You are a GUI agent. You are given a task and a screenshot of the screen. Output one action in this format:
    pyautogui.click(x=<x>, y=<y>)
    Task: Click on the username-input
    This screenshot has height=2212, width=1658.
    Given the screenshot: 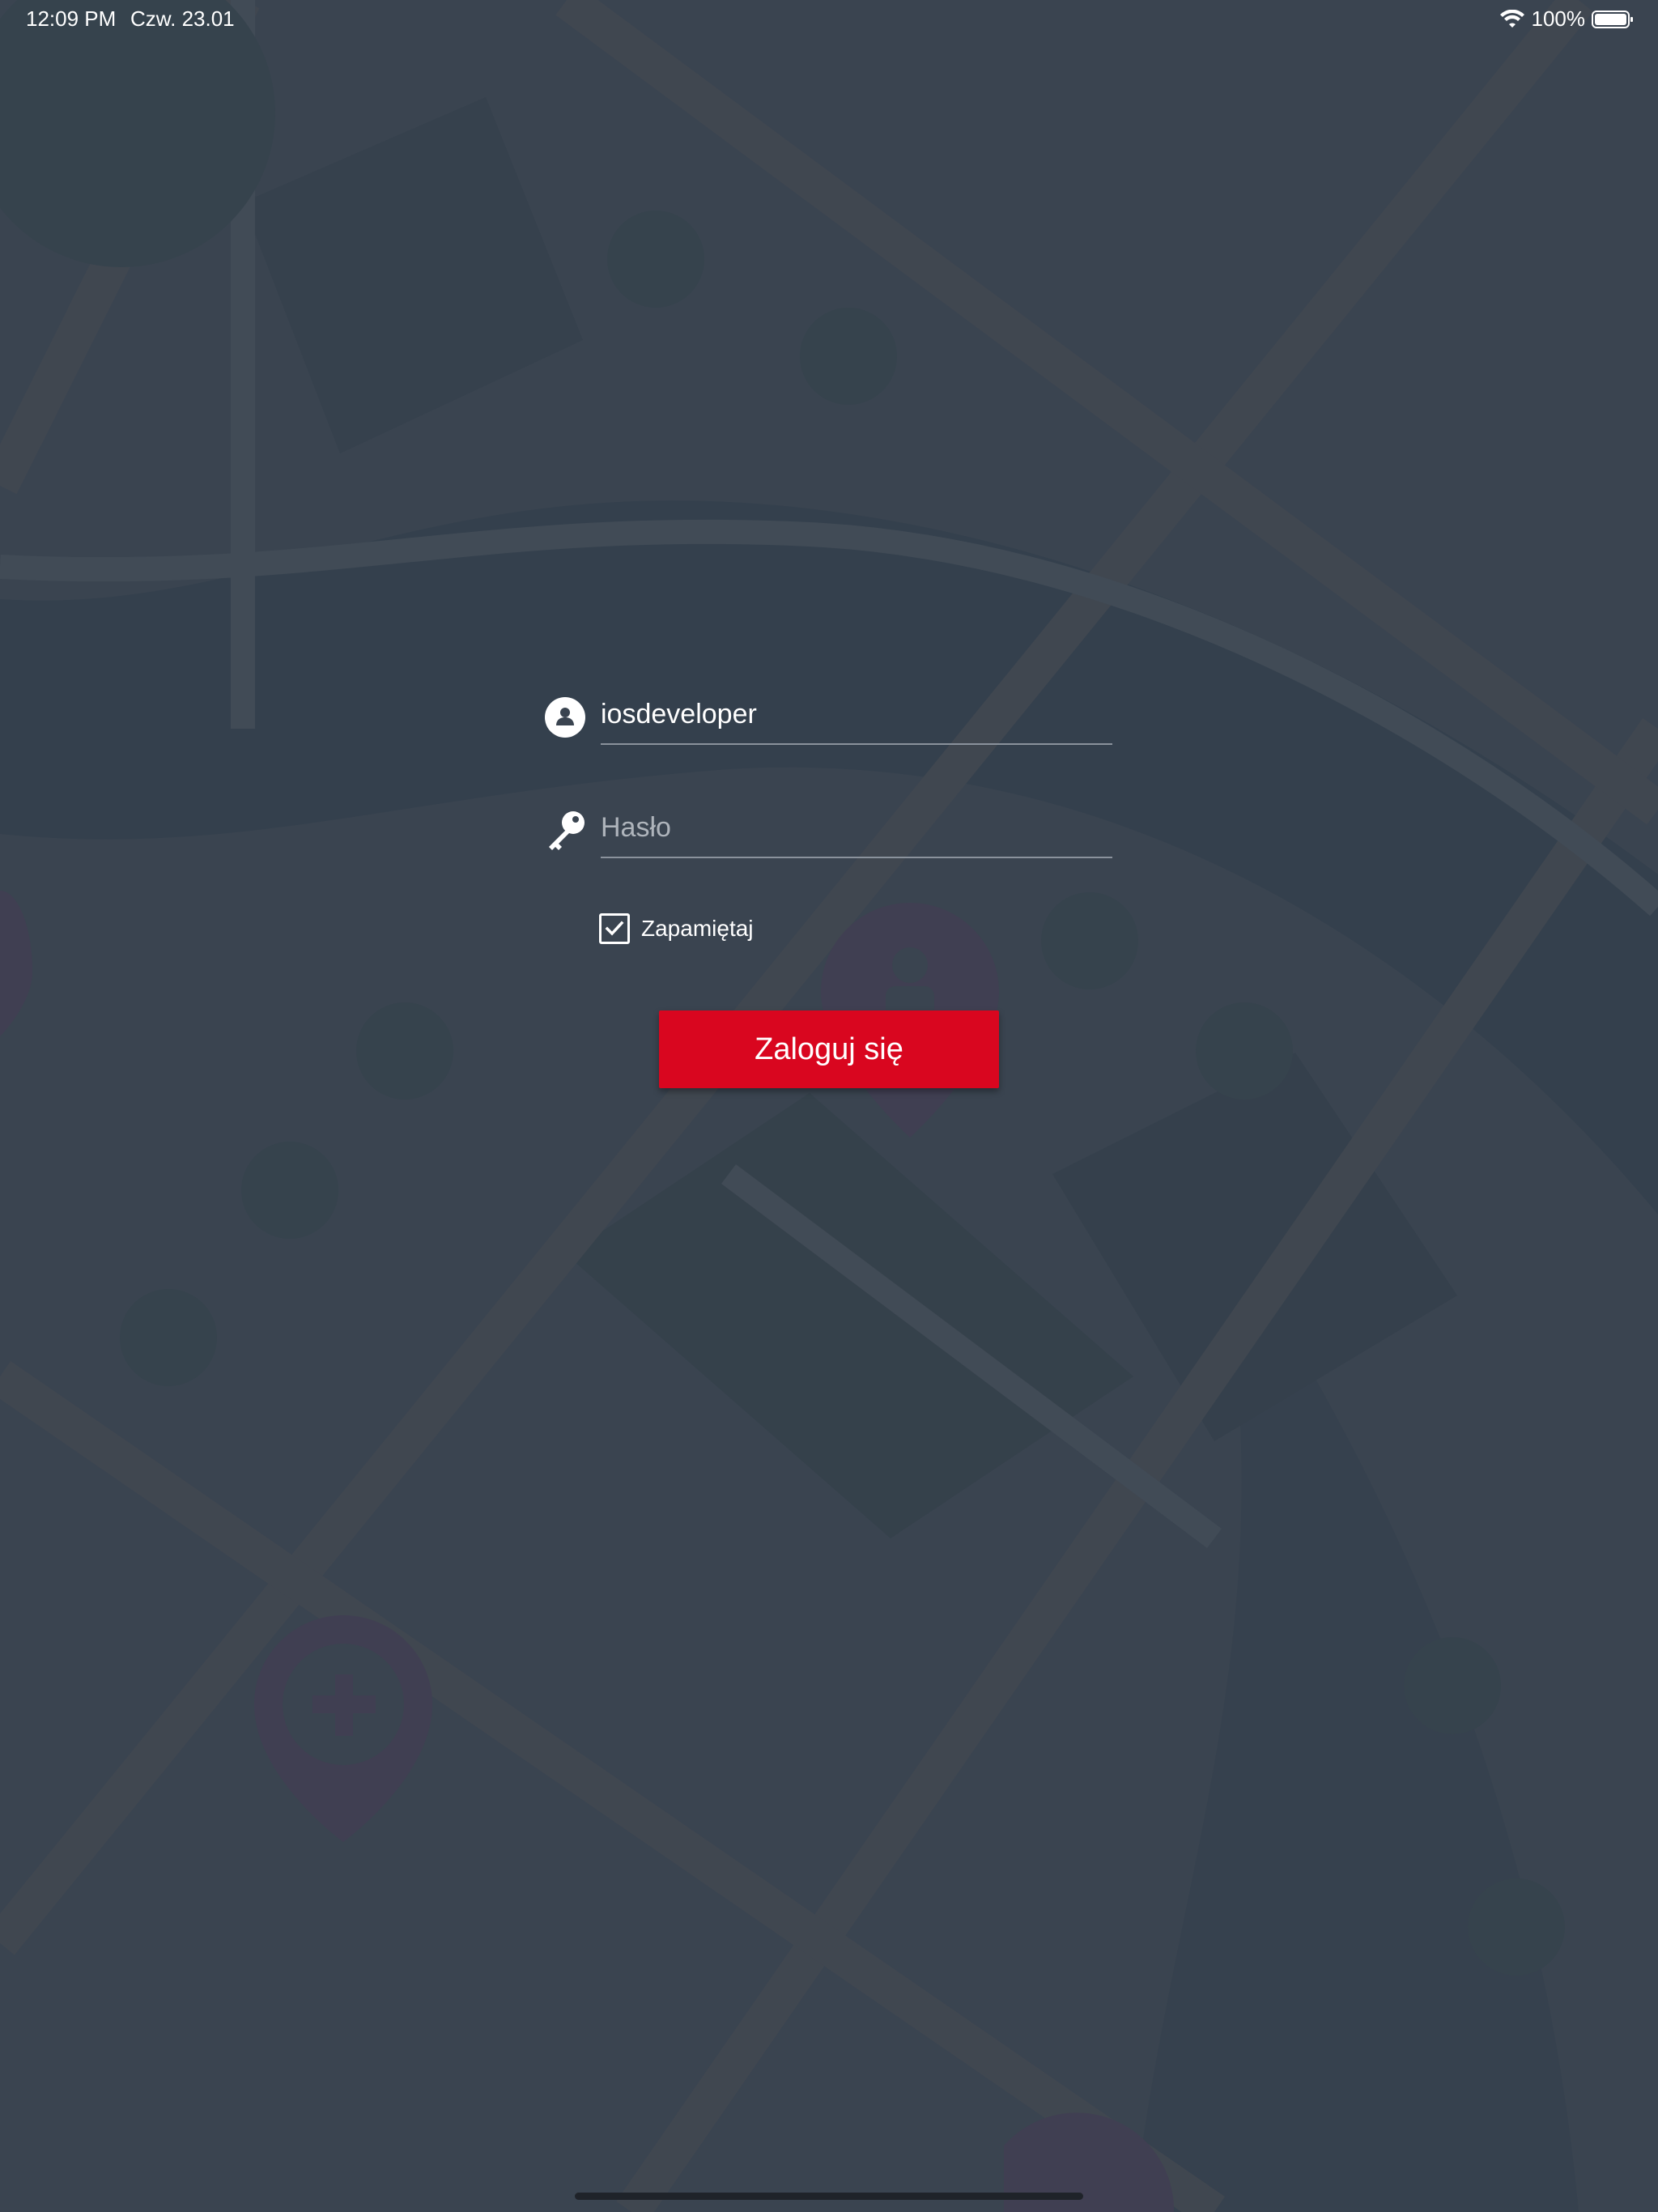 What is the action you would take?
    pyautogui.click(x=856, y=715)
    